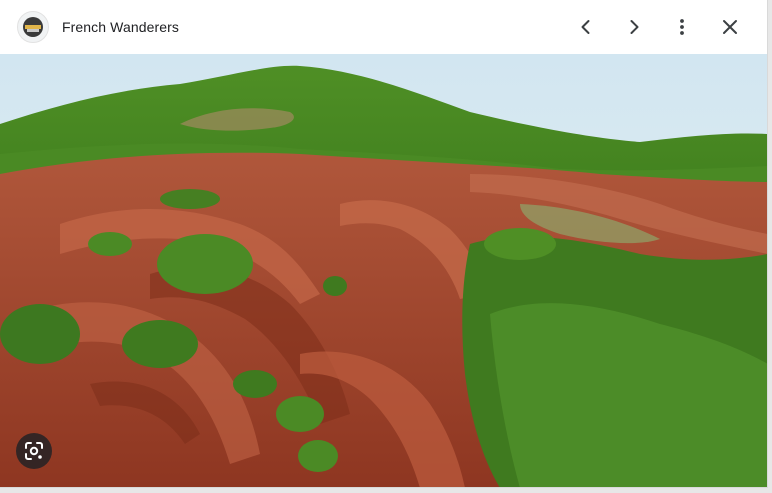 This screenshot has width=772, height=493. I want to click on close-button, so click(730, 27).